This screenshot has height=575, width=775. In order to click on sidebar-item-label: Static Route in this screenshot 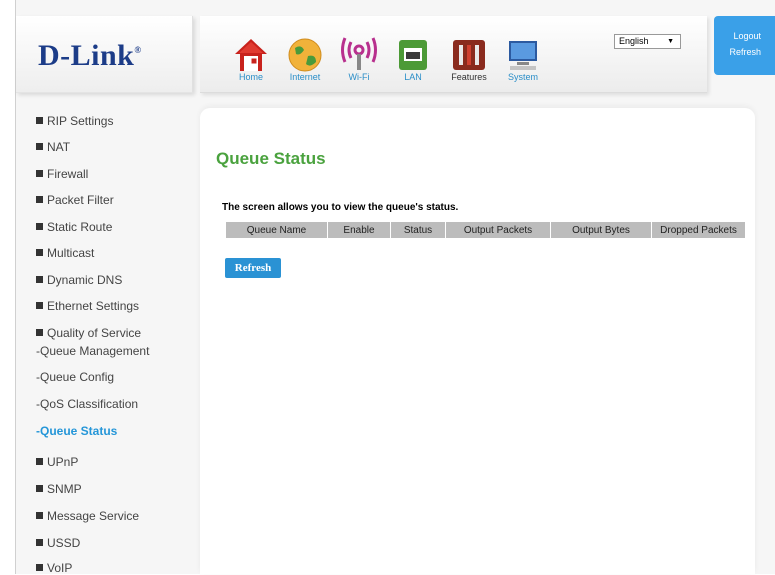, I will do `click(80, 227)`.